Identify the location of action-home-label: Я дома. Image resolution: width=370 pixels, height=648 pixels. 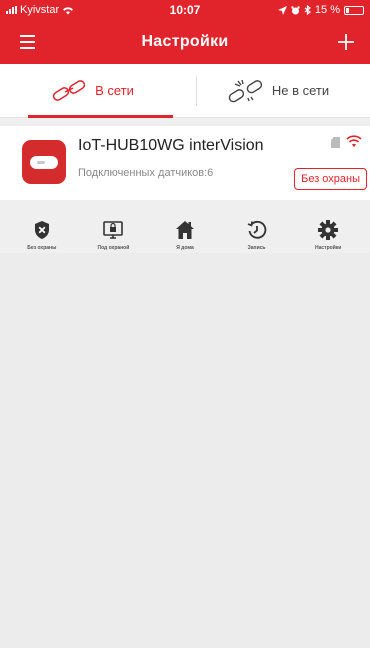
(185, 248).